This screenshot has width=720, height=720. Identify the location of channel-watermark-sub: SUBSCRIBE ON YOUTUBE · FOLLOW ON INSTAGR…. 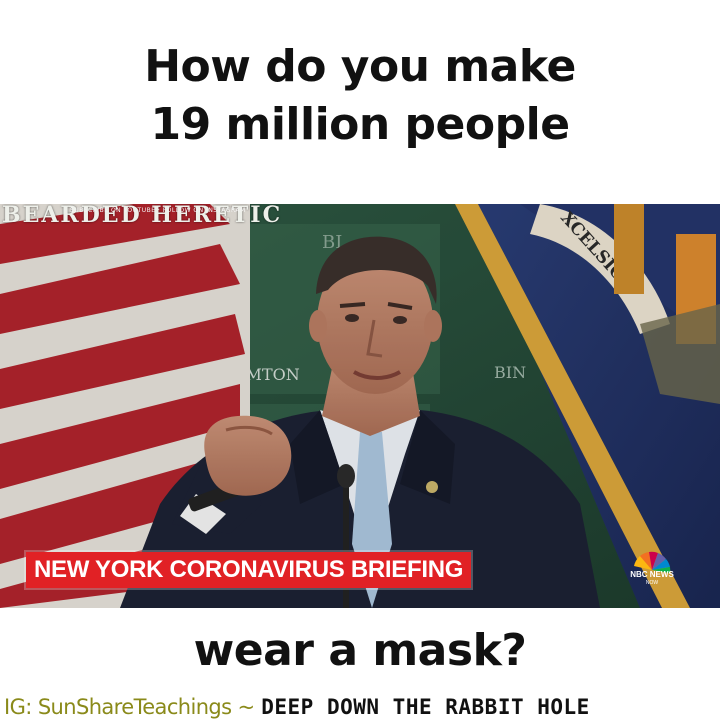
(158, 210).